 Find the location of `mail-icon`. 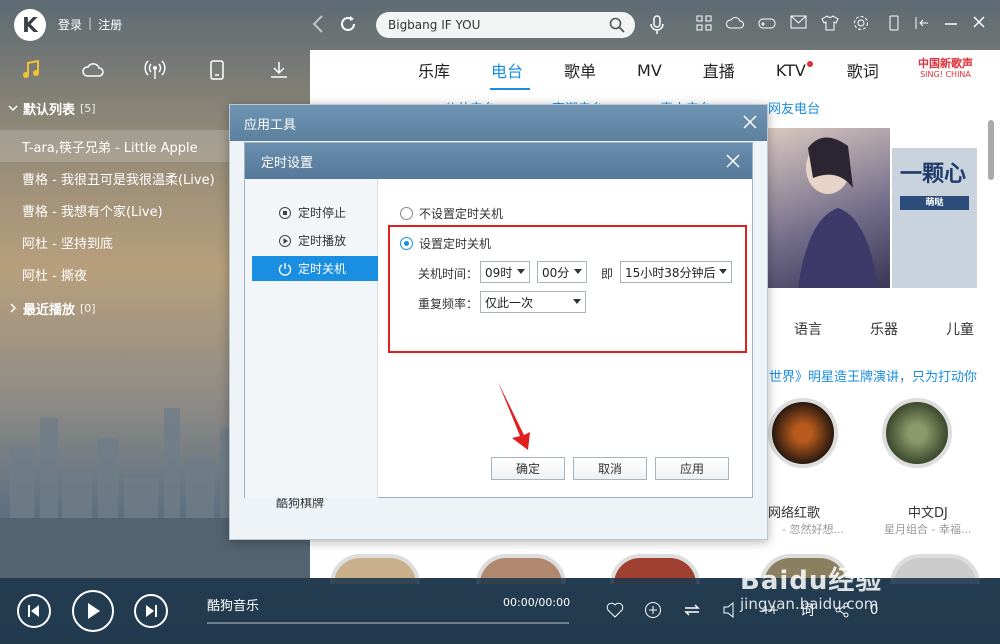

mail-icon is located at coordinates (798, 22).